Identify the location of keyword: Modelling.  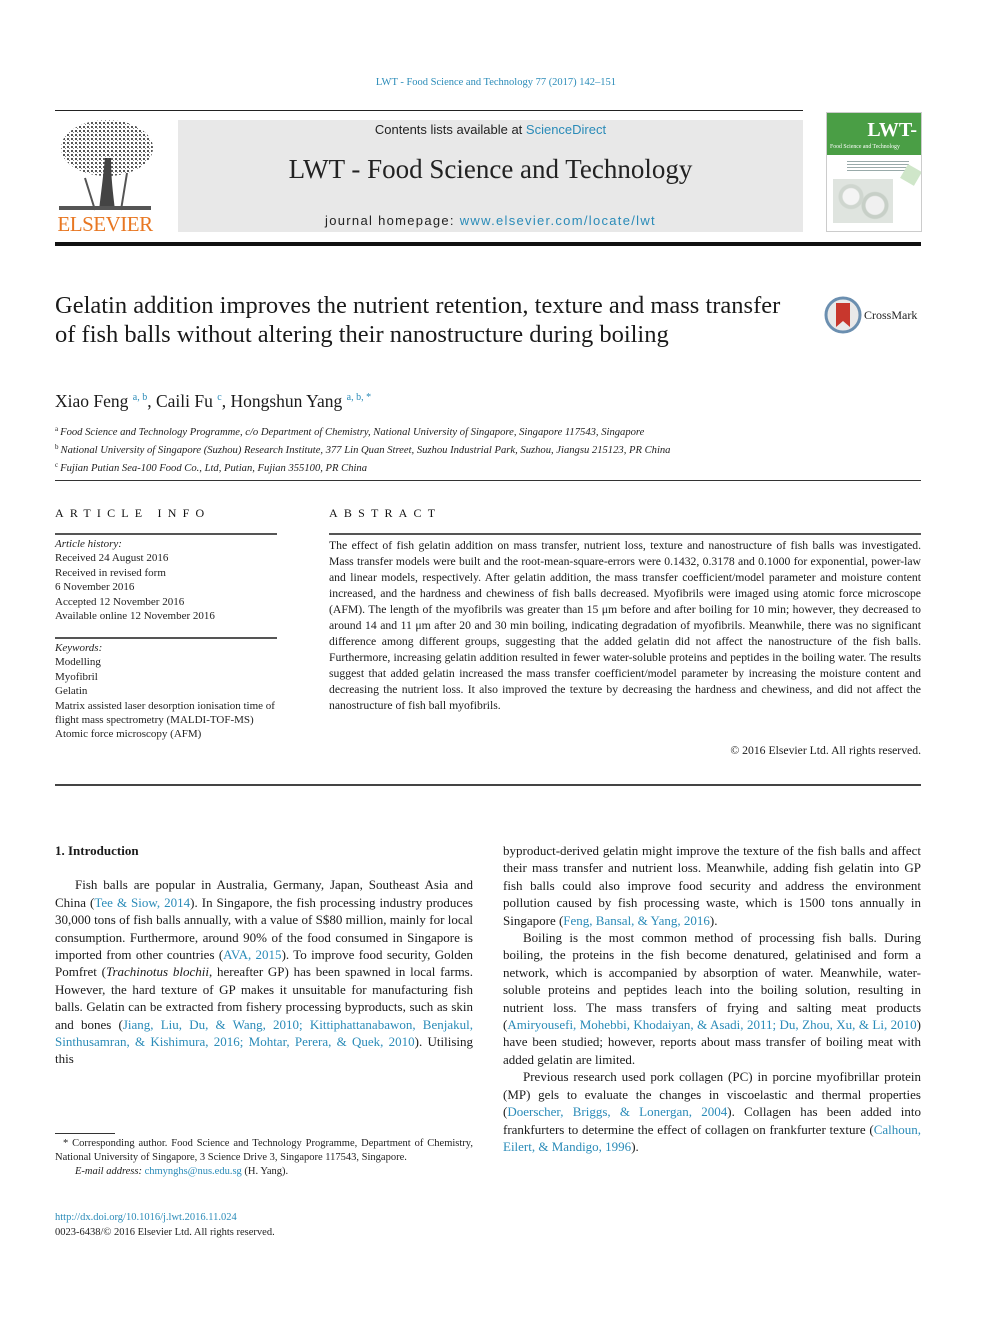
(78, 662).